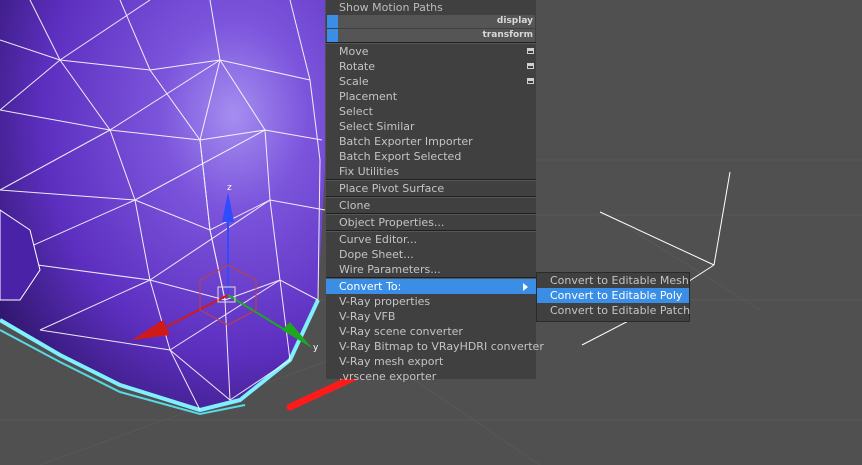 The height and width of the screenshot is (465, 862). What do you see at coordinates (431, 81) in the screenshot?
I see `menu-item-scale: Scale` at bounding box center [431, 81].